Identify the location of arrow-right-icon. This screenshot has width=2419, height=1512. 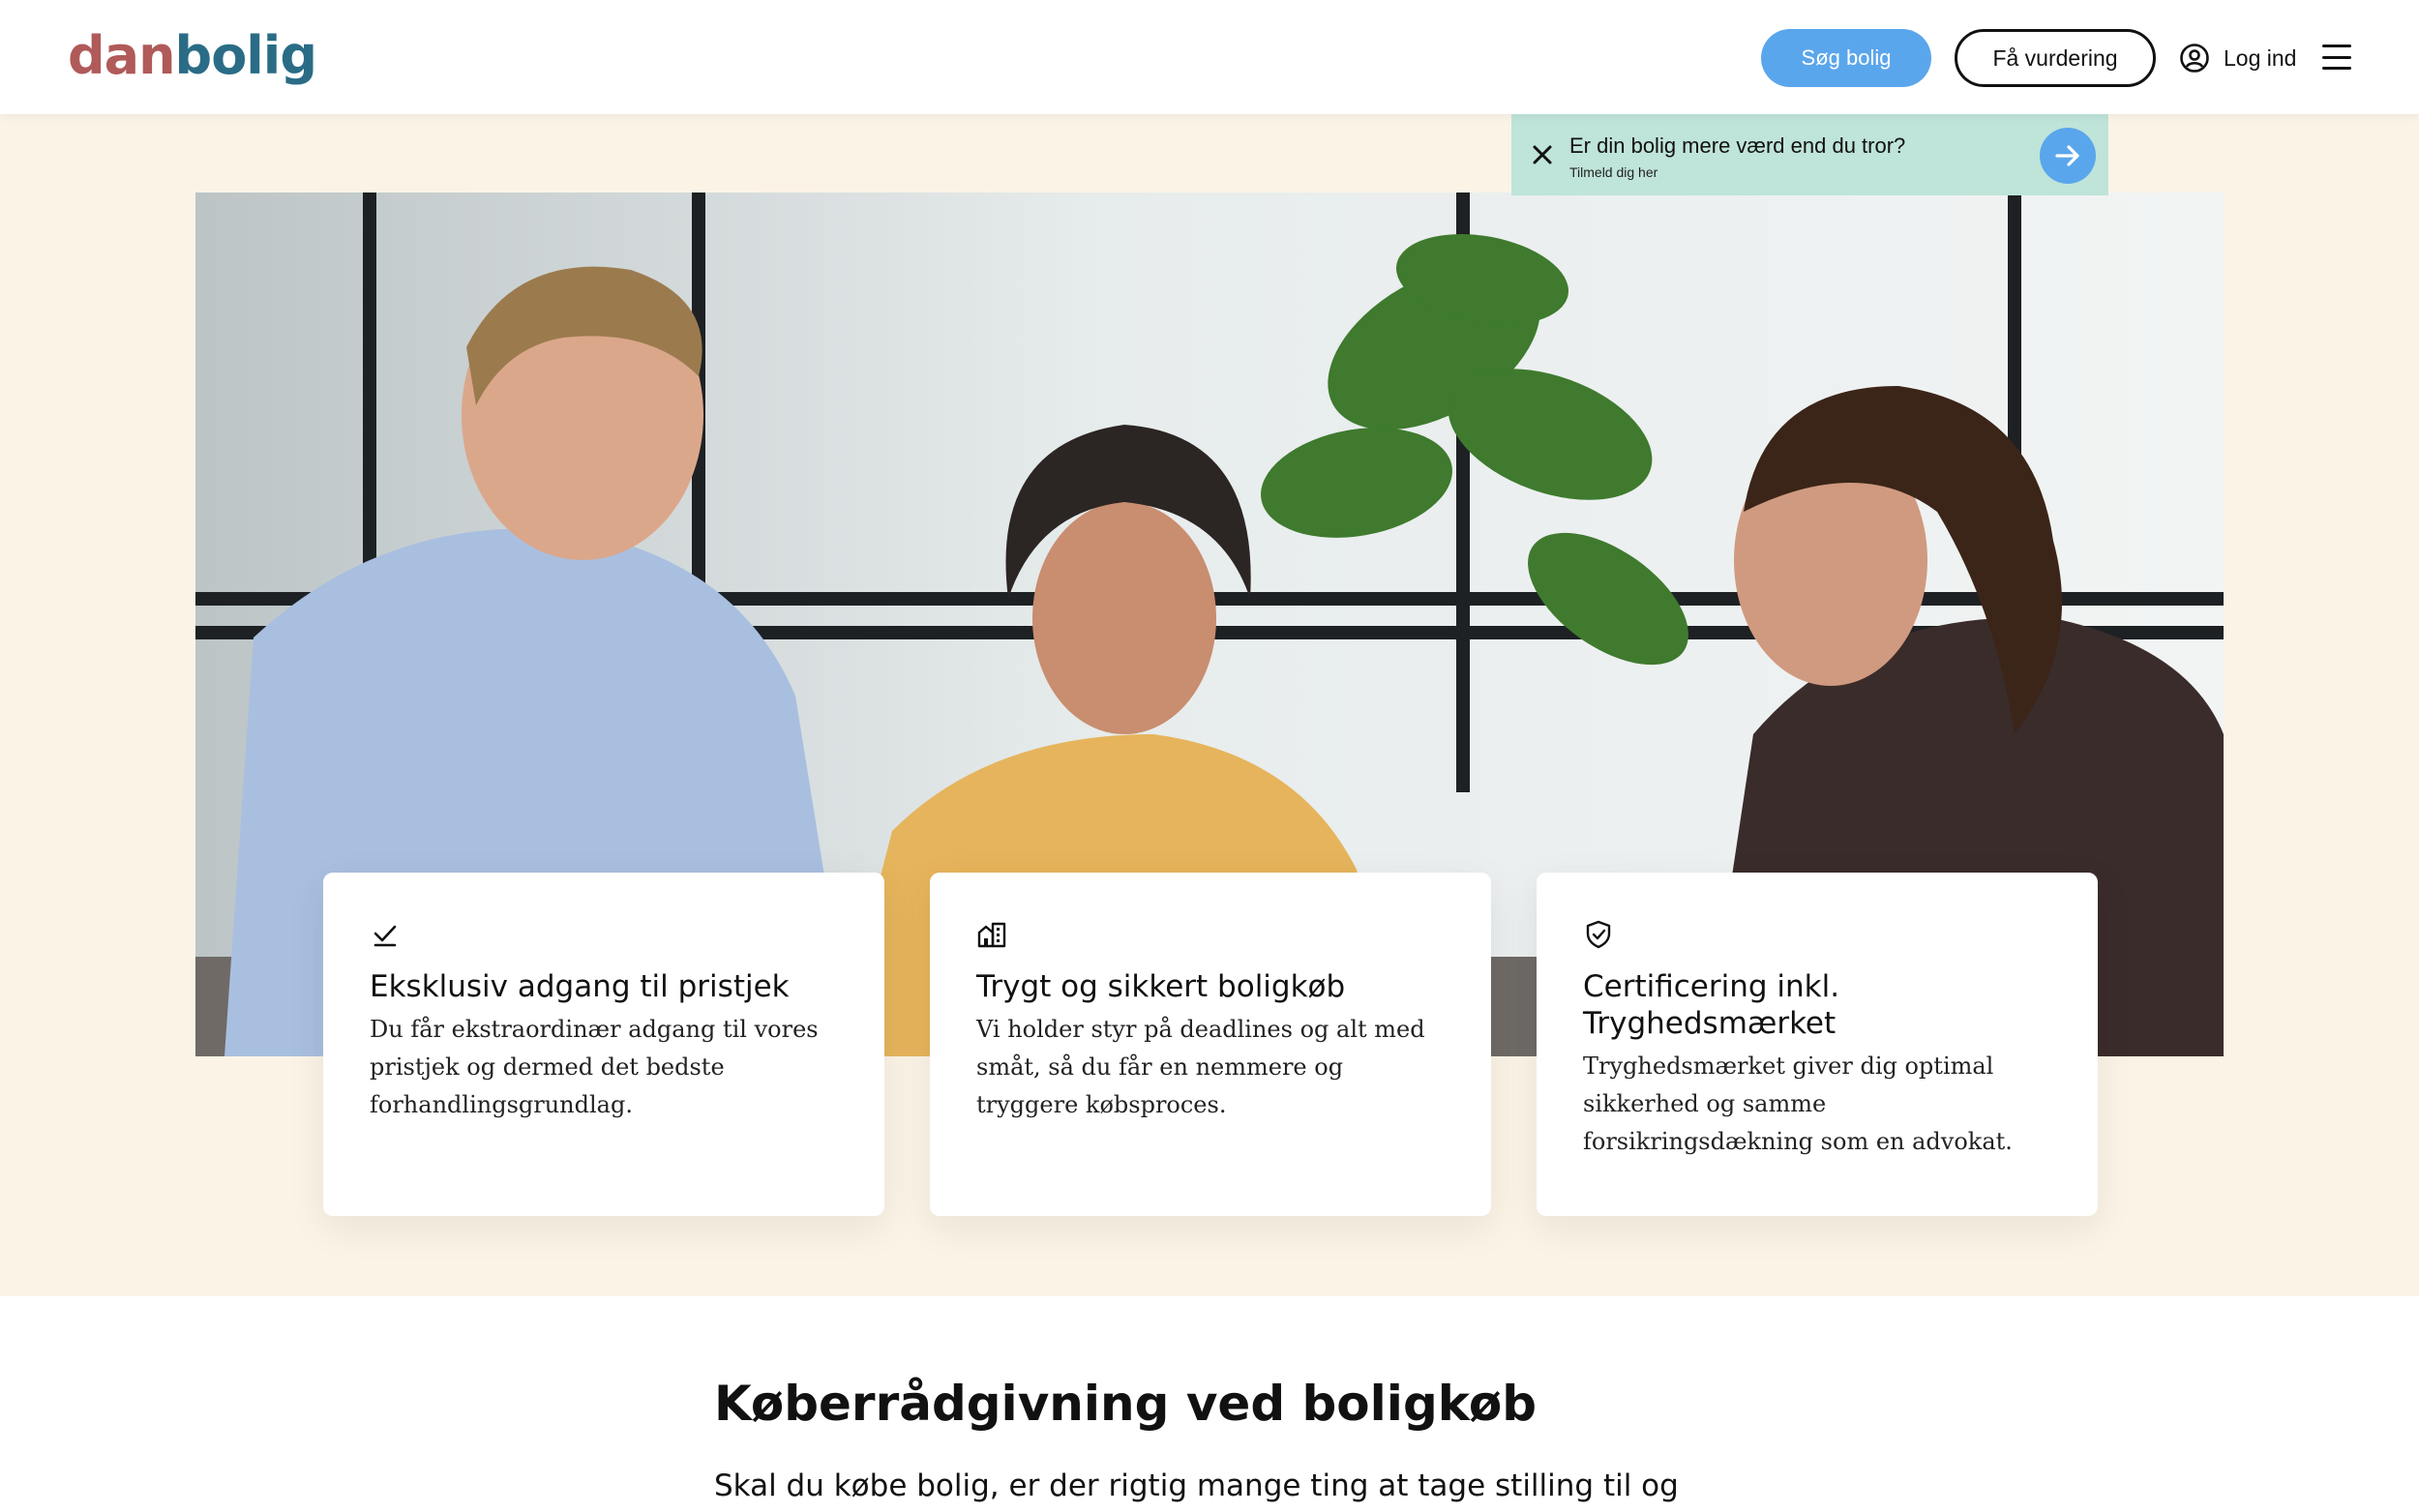
(2067, 155).